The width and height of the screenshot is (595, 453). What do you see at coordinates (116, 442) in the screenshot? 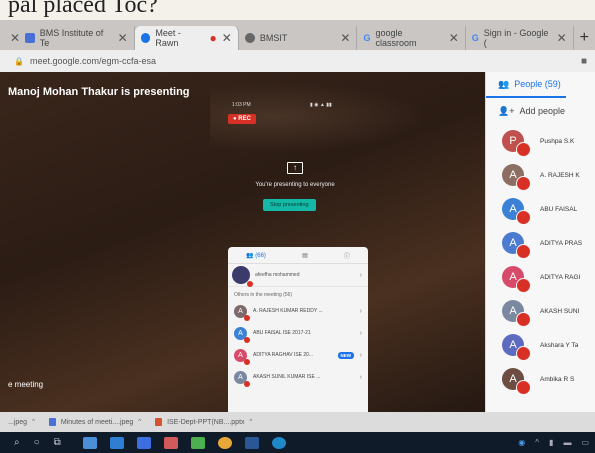
I see `store-icon` at bounding box center [116, 442].